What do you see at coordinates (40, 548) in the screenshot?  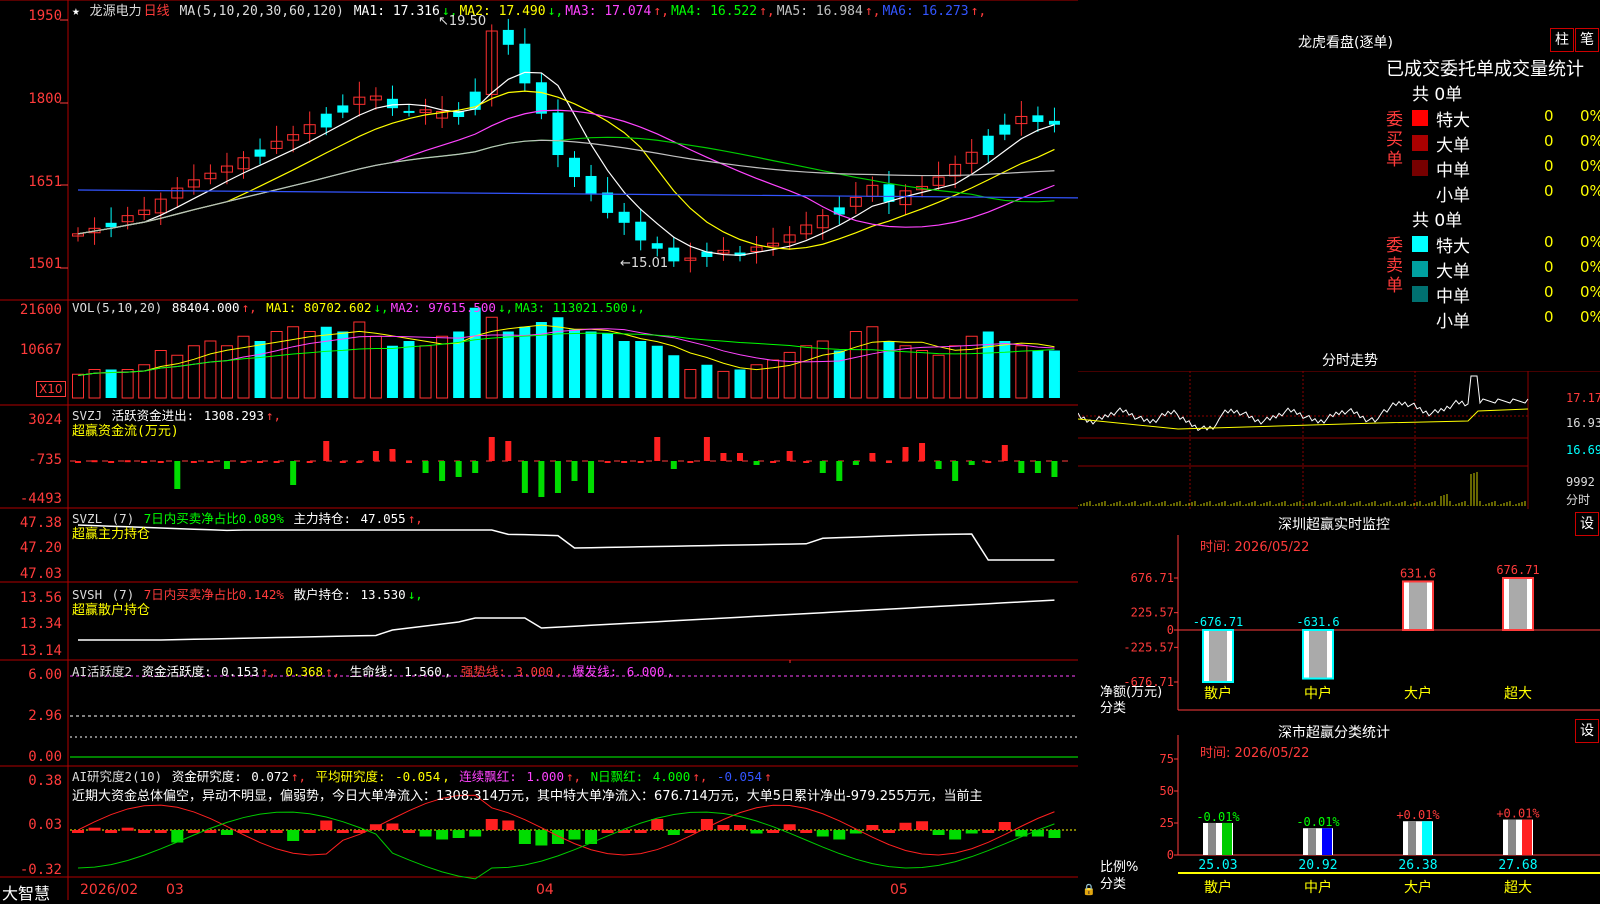 I see `svzl-axis-2: 47.20` at bounding box center [40, 548].